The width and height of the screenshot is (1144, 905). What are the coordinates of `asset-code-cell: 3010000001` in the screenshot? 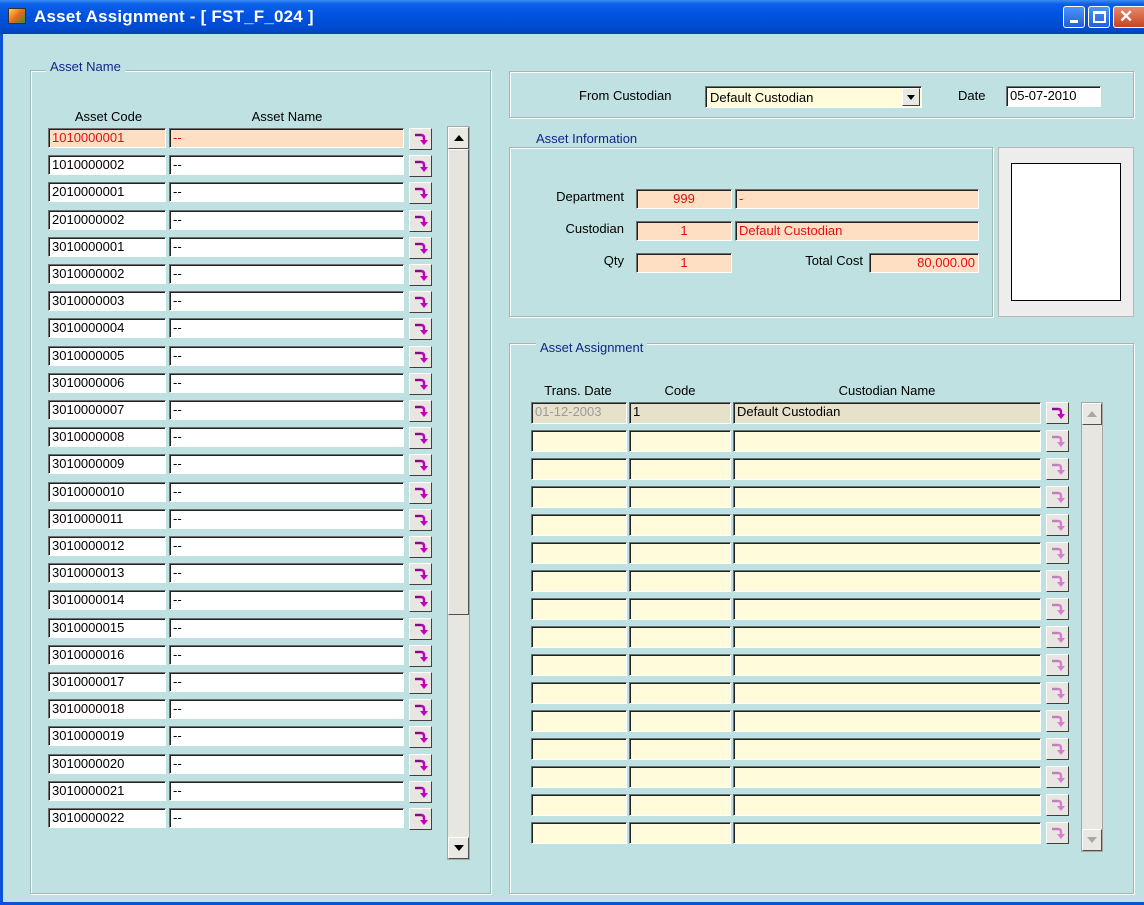 It's located at (107, 246).